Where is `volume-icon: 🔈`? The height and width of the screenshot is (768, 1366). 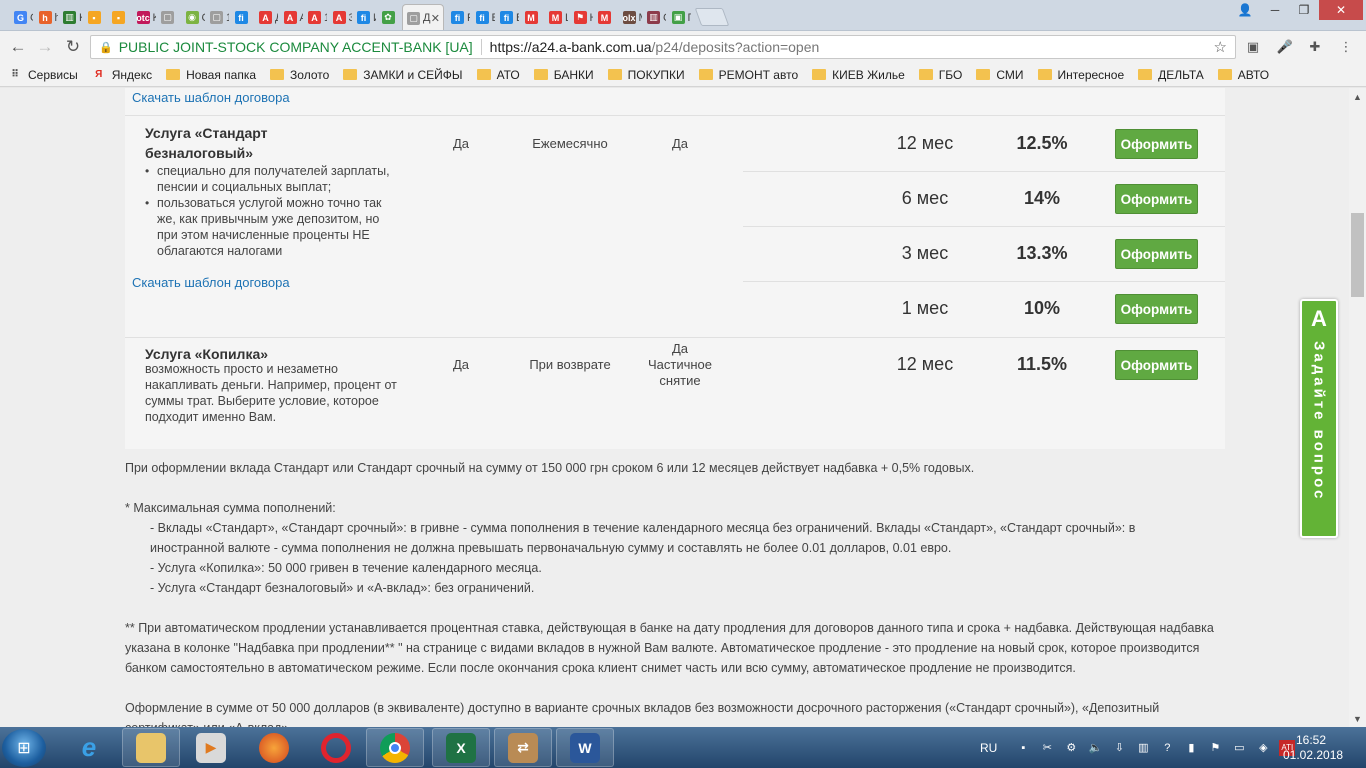 volume-icon: 🔈 is located at coordinates (1095, 748).